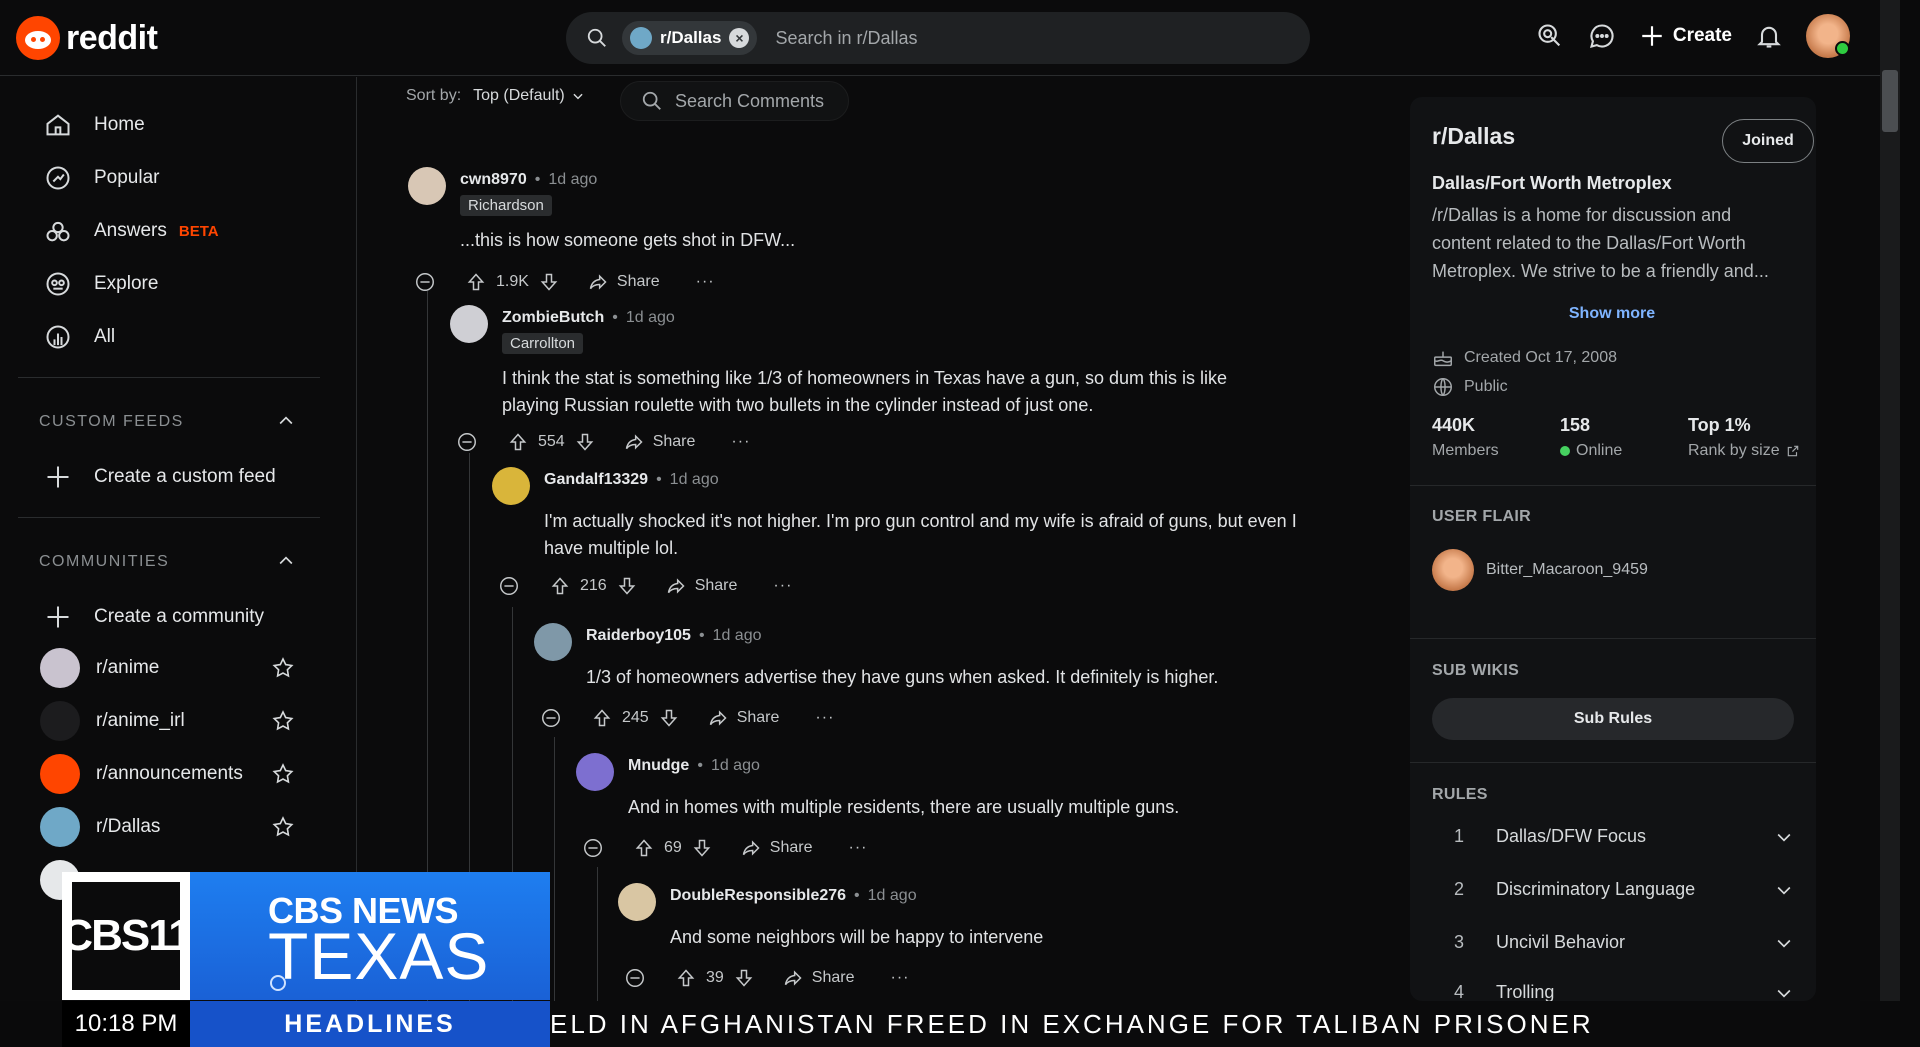 The height and width of the screenshot is (1047, 1920). I want to click on create-custom-feed: Create a custom feed, so click(160, 477).